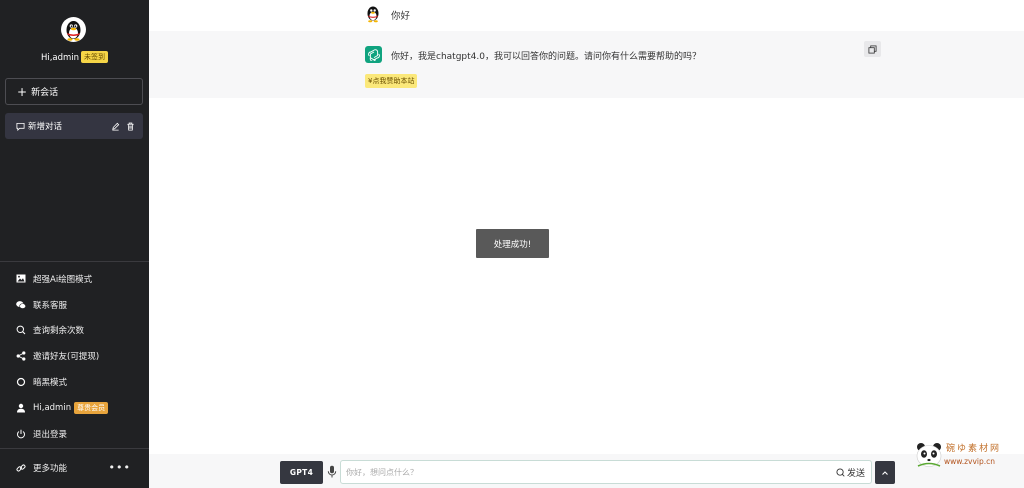  I want to click on plus-icon: +, so click(22, 91).